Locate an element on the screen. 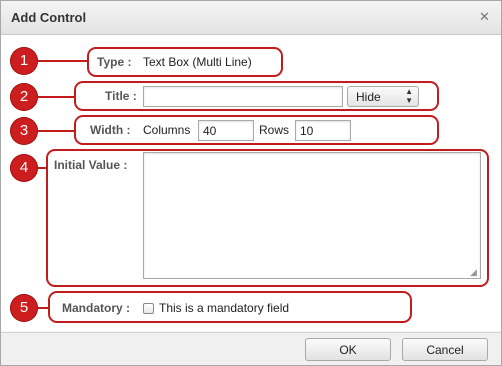 The width and height of the screenshot is (502, 366). columns-input is located at coordinates (226, 130).